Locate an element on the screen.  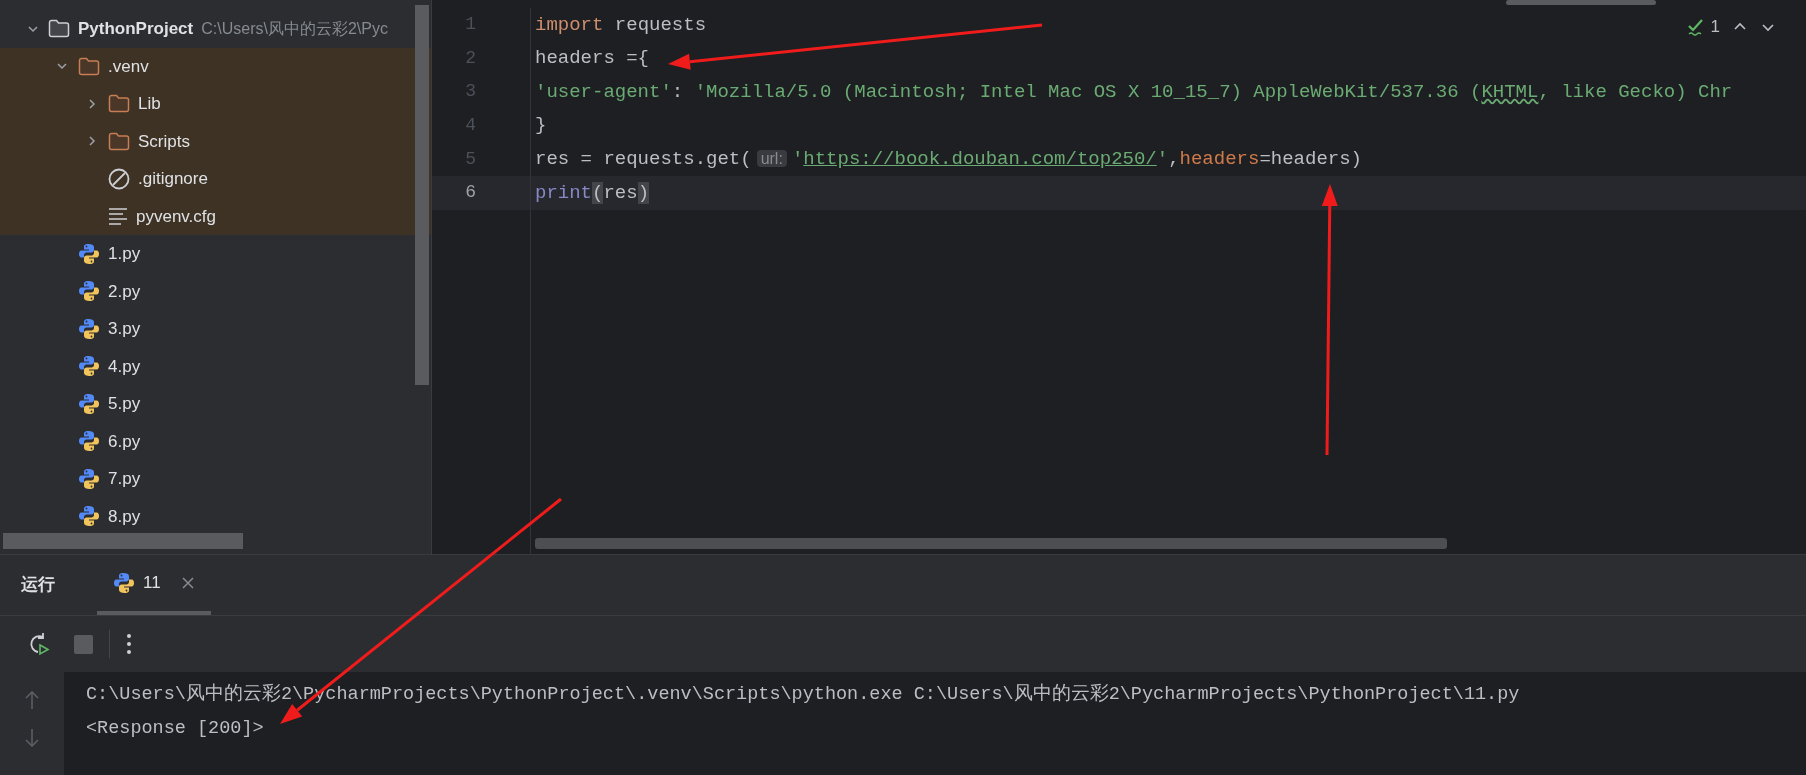
code-line: res = requests.get( url: 'https://book.douban.com/top250/',headers=headers) is located at coordinates (948, 159).